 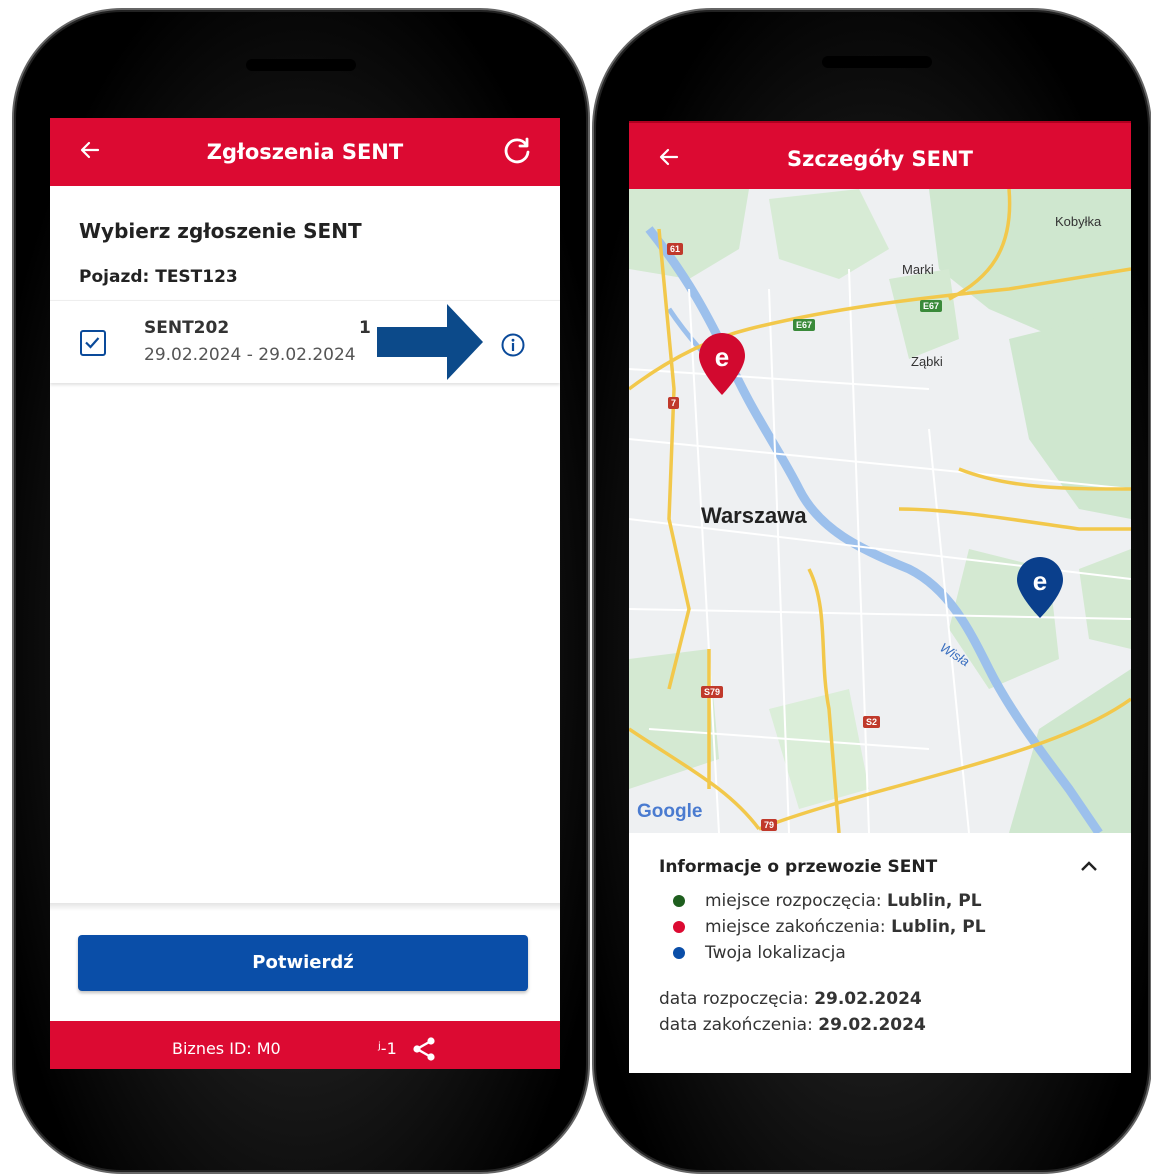 I want to click on city-label: Warszawa, so click(x=754, y=515).